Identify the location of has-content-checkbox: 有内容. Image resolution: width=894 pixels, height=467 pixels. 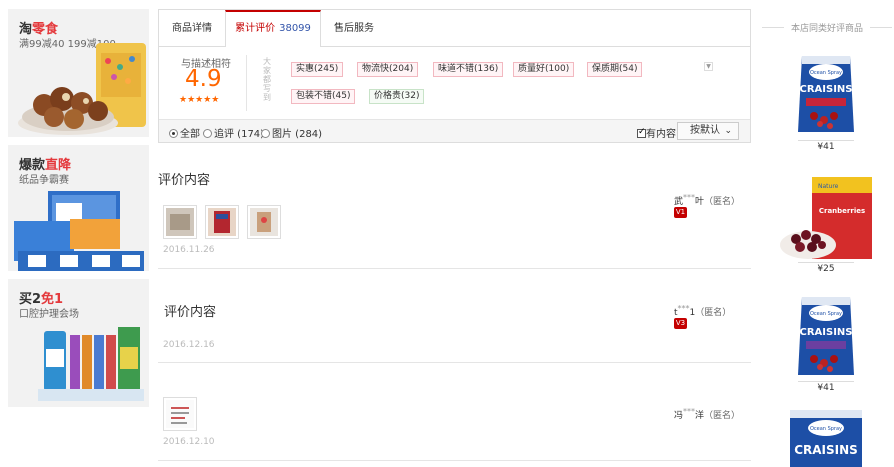
(656, 132).